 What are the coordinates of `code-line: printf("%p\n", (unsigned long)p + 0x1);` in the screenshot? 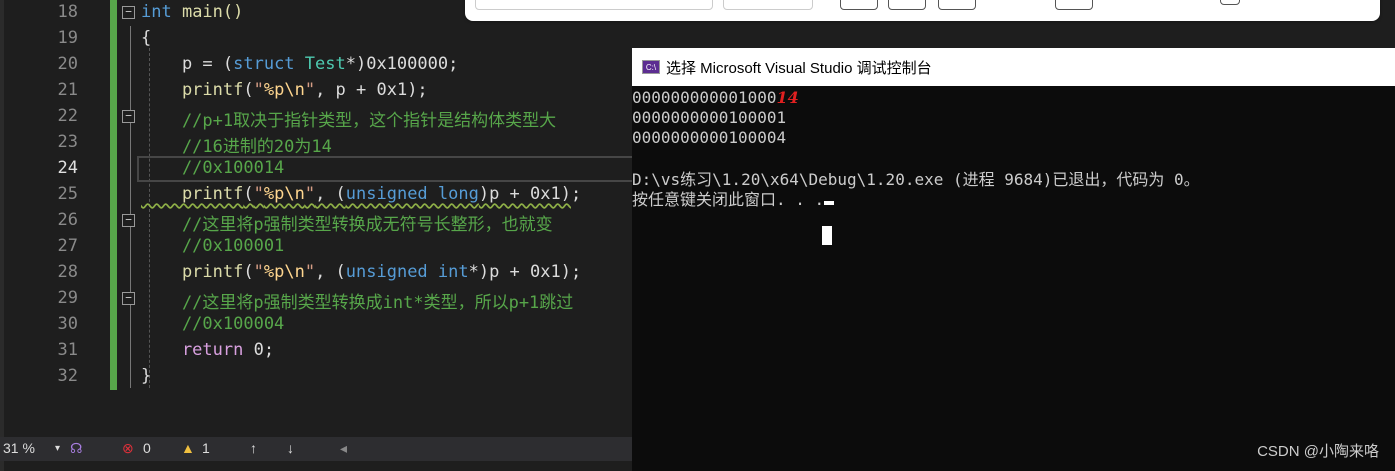 It's located at (361, 194).